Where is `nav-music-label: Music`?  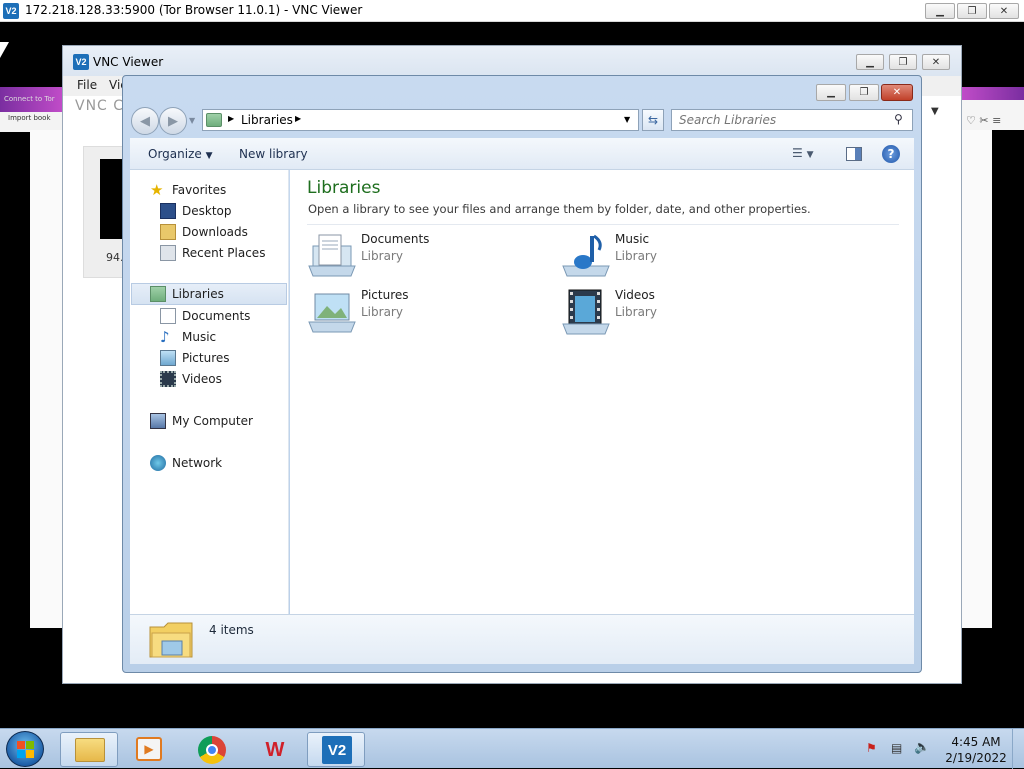
nav-music-label: Music is located at coordinates (199, 337).